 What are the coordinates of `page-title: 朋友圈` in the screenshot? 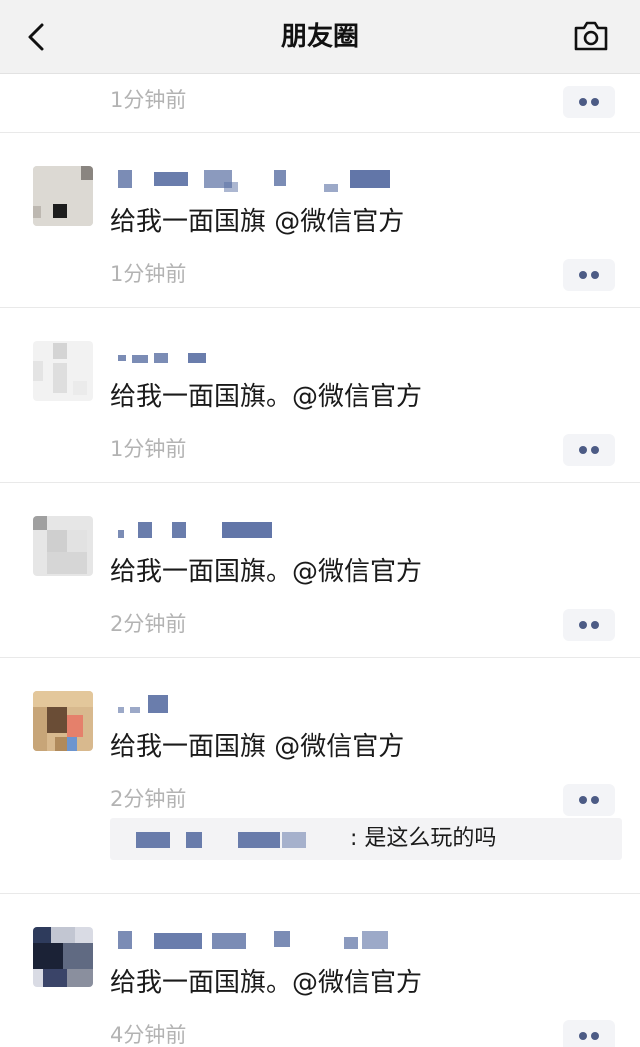 It's located at (319, 37).